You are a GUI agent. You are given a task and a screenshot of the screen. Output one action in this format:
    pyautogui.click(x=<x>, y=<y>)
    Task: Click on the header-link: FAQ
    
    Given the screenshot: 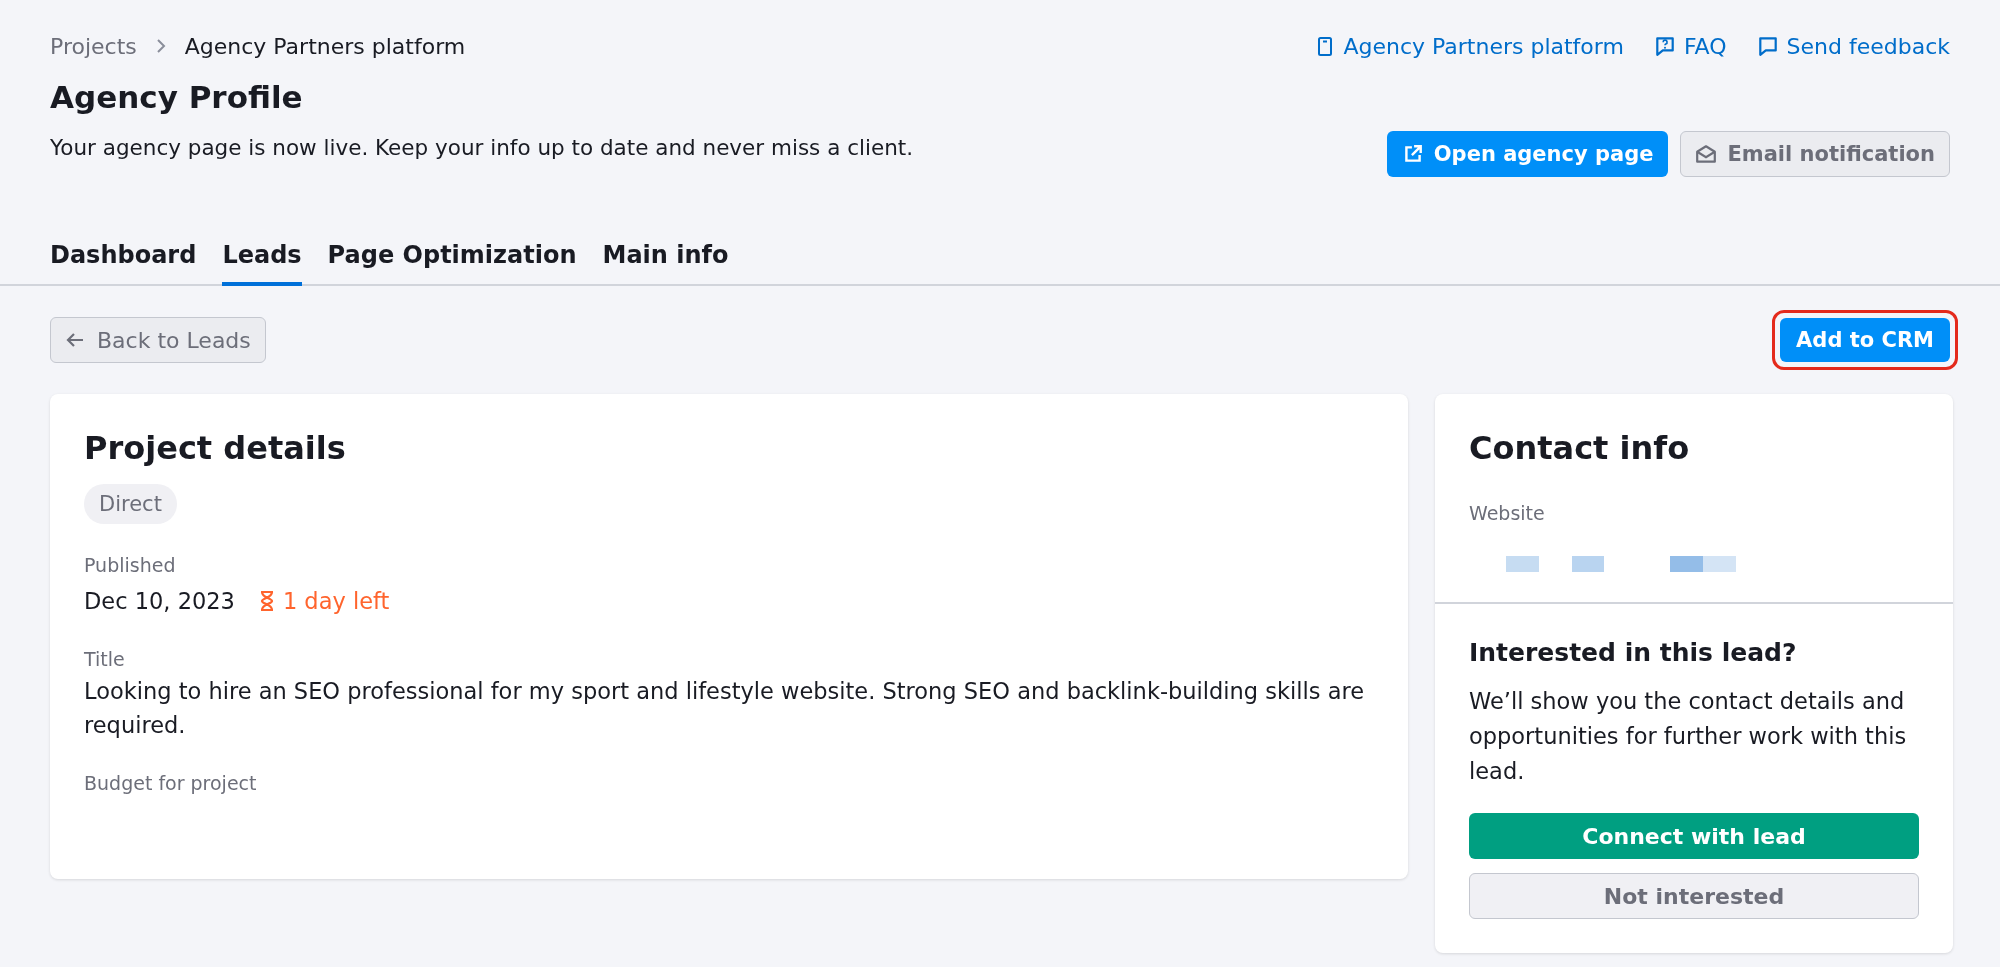 What is the action you would take?
    pyautogui.click(x=1690, y=46)
    